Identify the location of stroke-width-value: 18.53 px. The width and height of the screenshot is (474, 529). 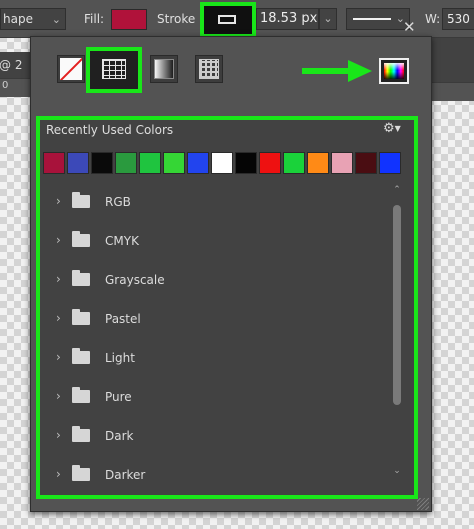
(289, 18).